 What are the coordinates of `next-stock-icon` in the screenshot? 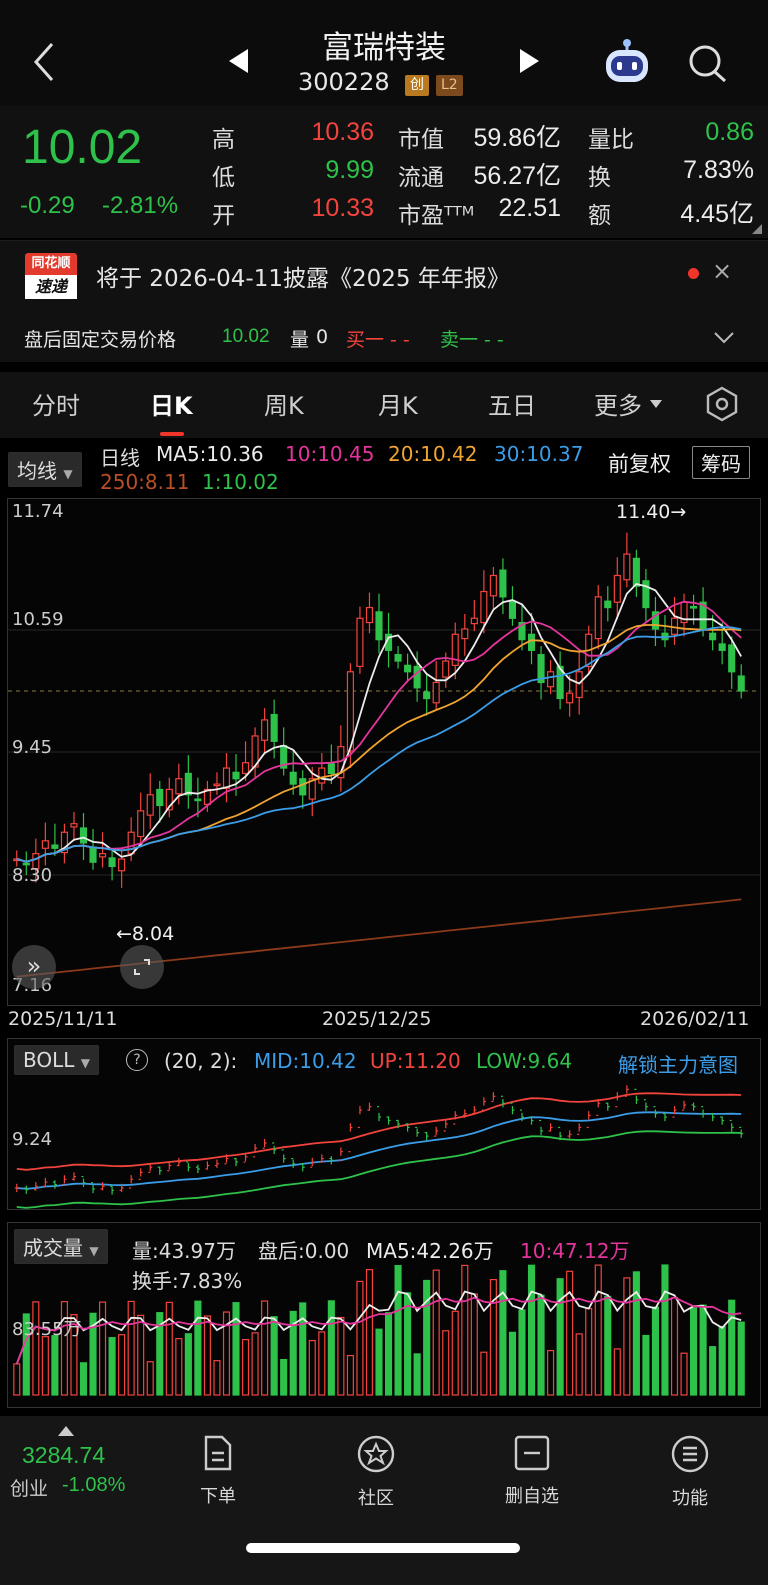 It's located at (530, 61).